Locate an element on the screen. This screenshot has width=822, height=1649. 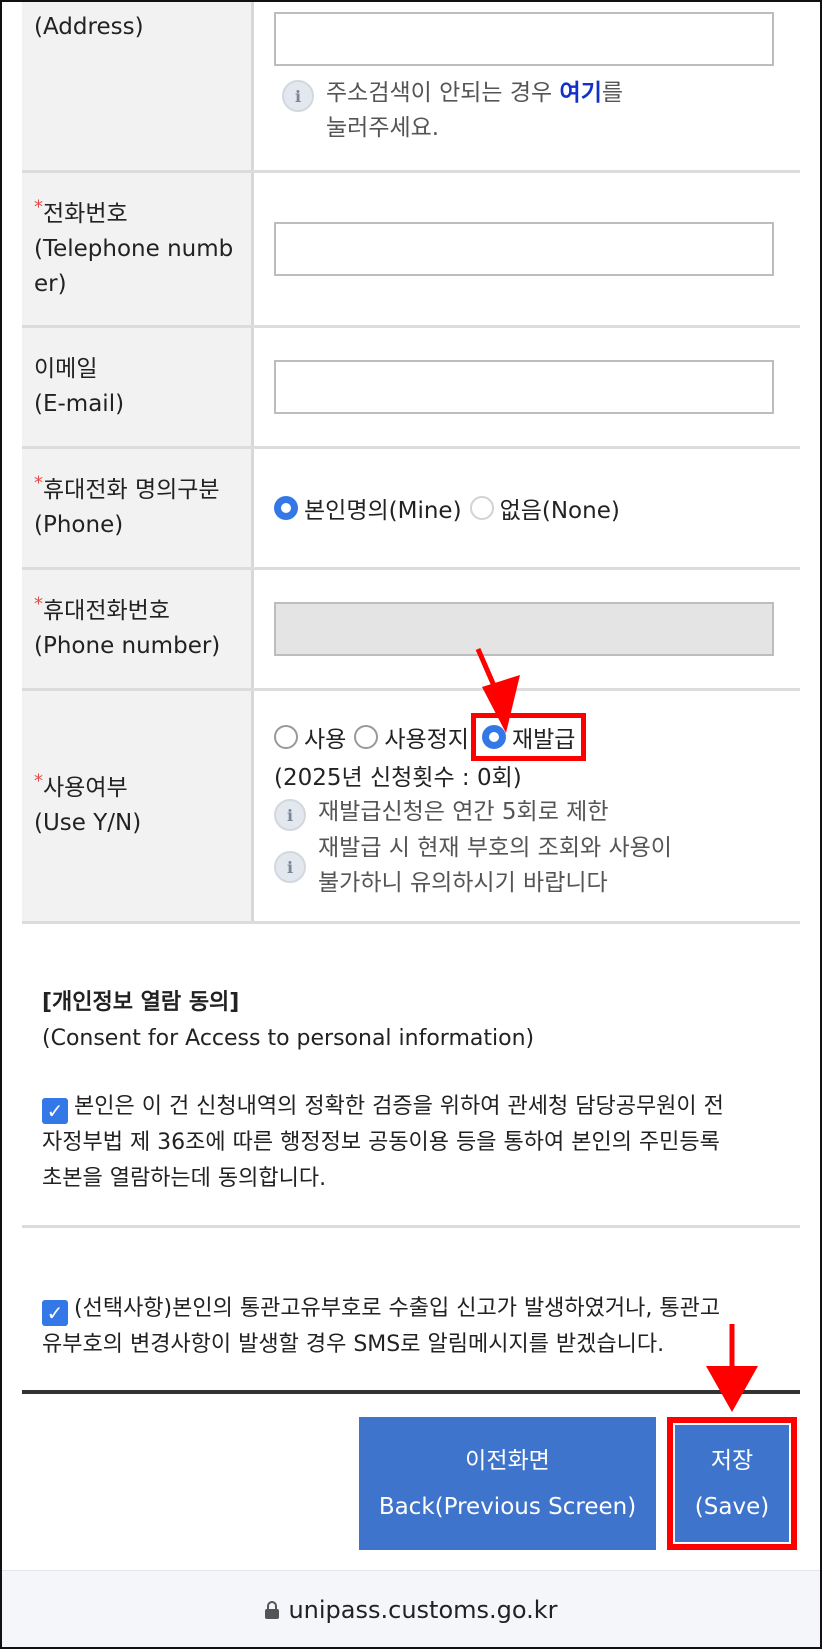
bottom-divider is located at coordinates (411, 1392).